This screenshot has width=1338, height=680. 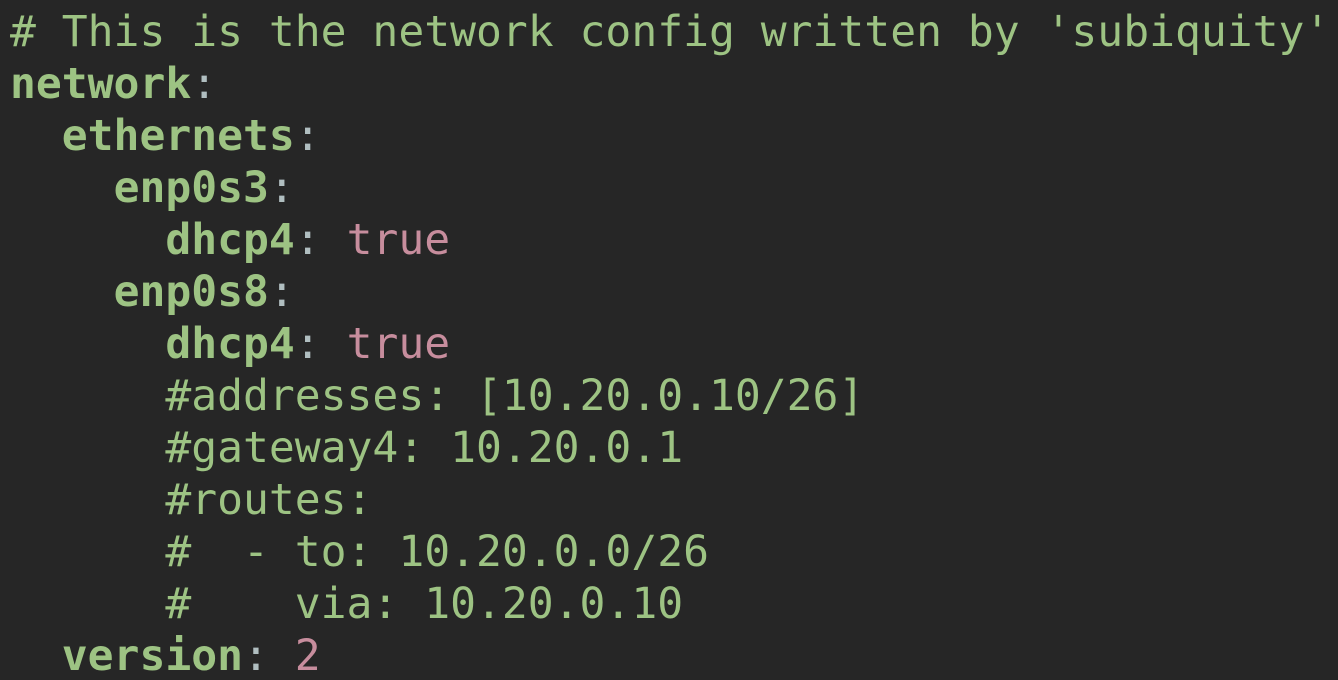 I want to click on code-line-network: network:, so click(x=674, y=84).